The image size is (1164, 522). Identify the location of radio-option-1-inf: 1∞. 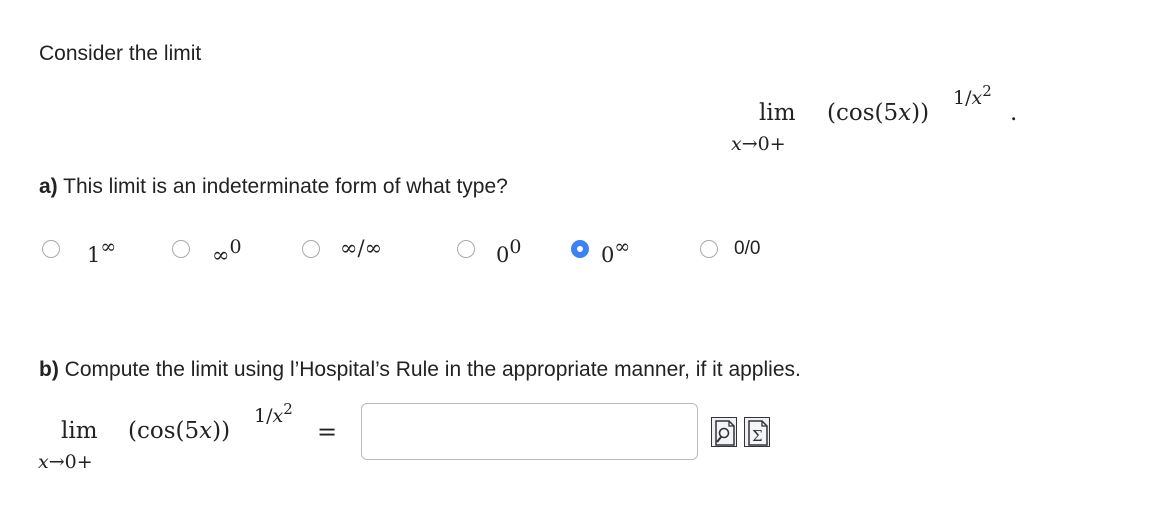
(97, 251).